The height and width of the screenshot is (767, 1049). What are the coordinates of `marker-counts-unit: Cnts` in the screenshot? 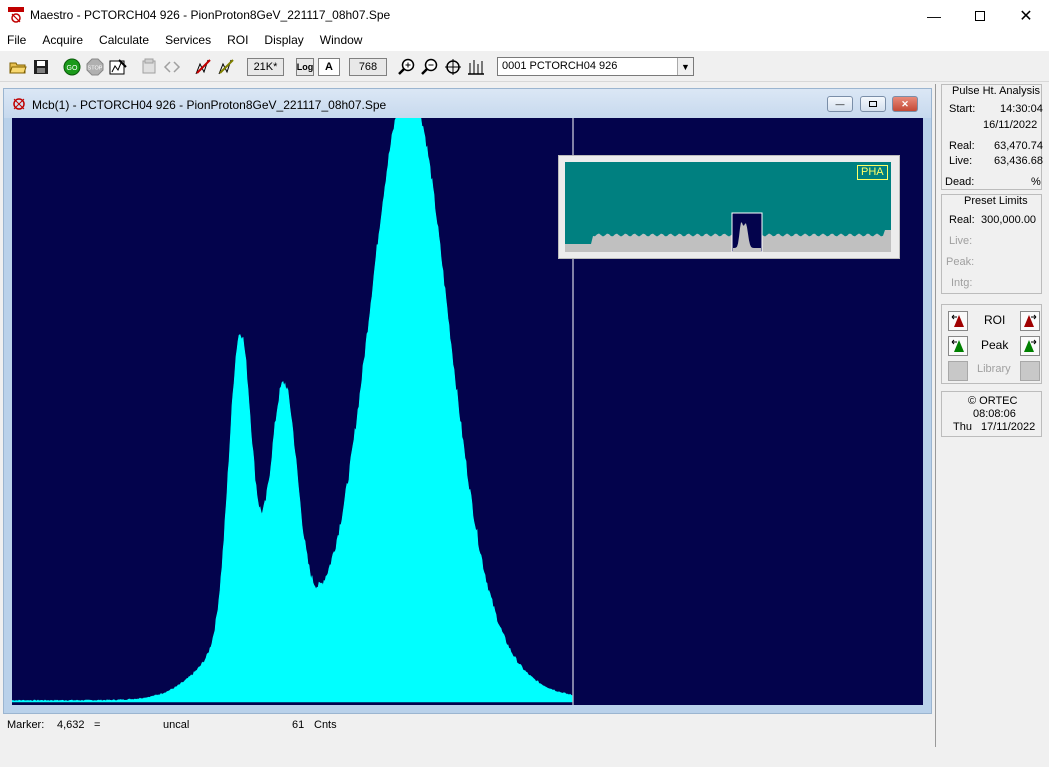 It's located at (325, 725).